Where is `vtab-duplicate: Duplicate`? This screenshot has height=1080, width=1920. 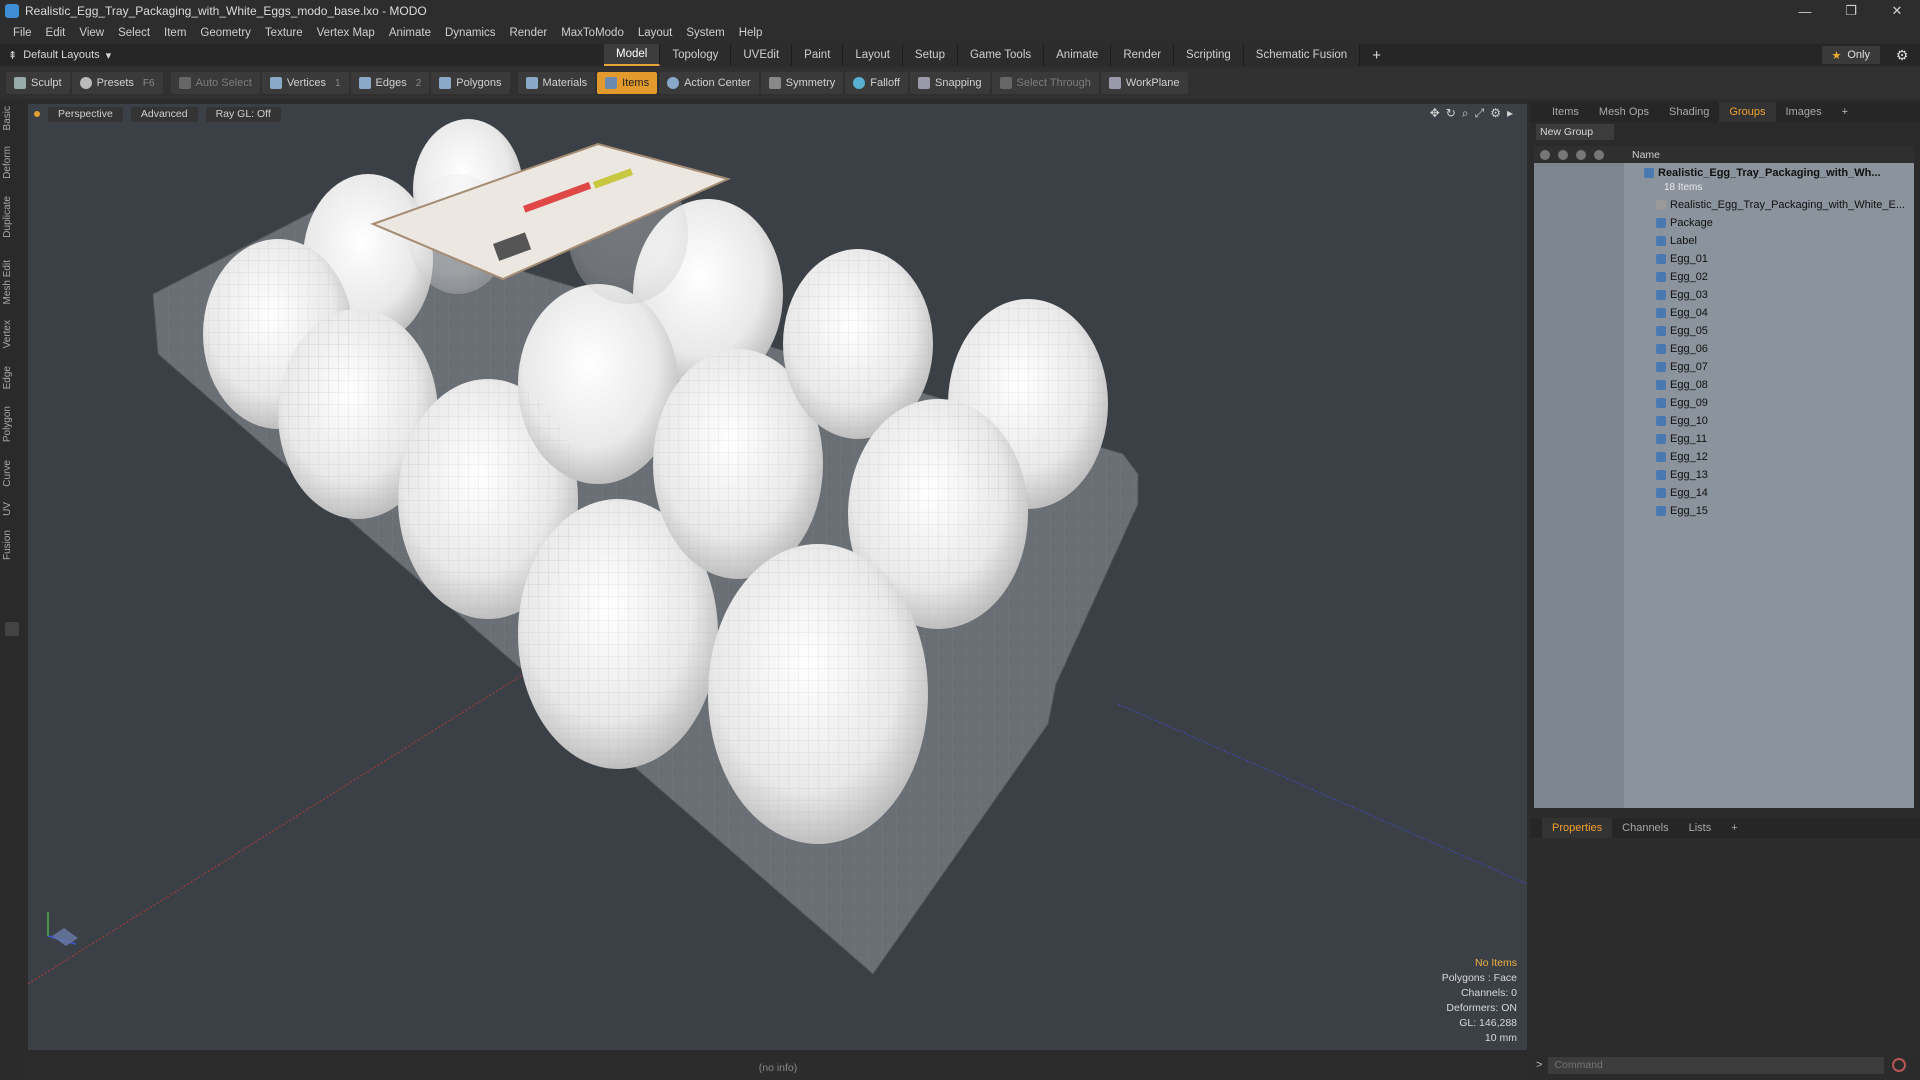 vtab-duplicate: Duplicate is located at coordinates (12, 217).